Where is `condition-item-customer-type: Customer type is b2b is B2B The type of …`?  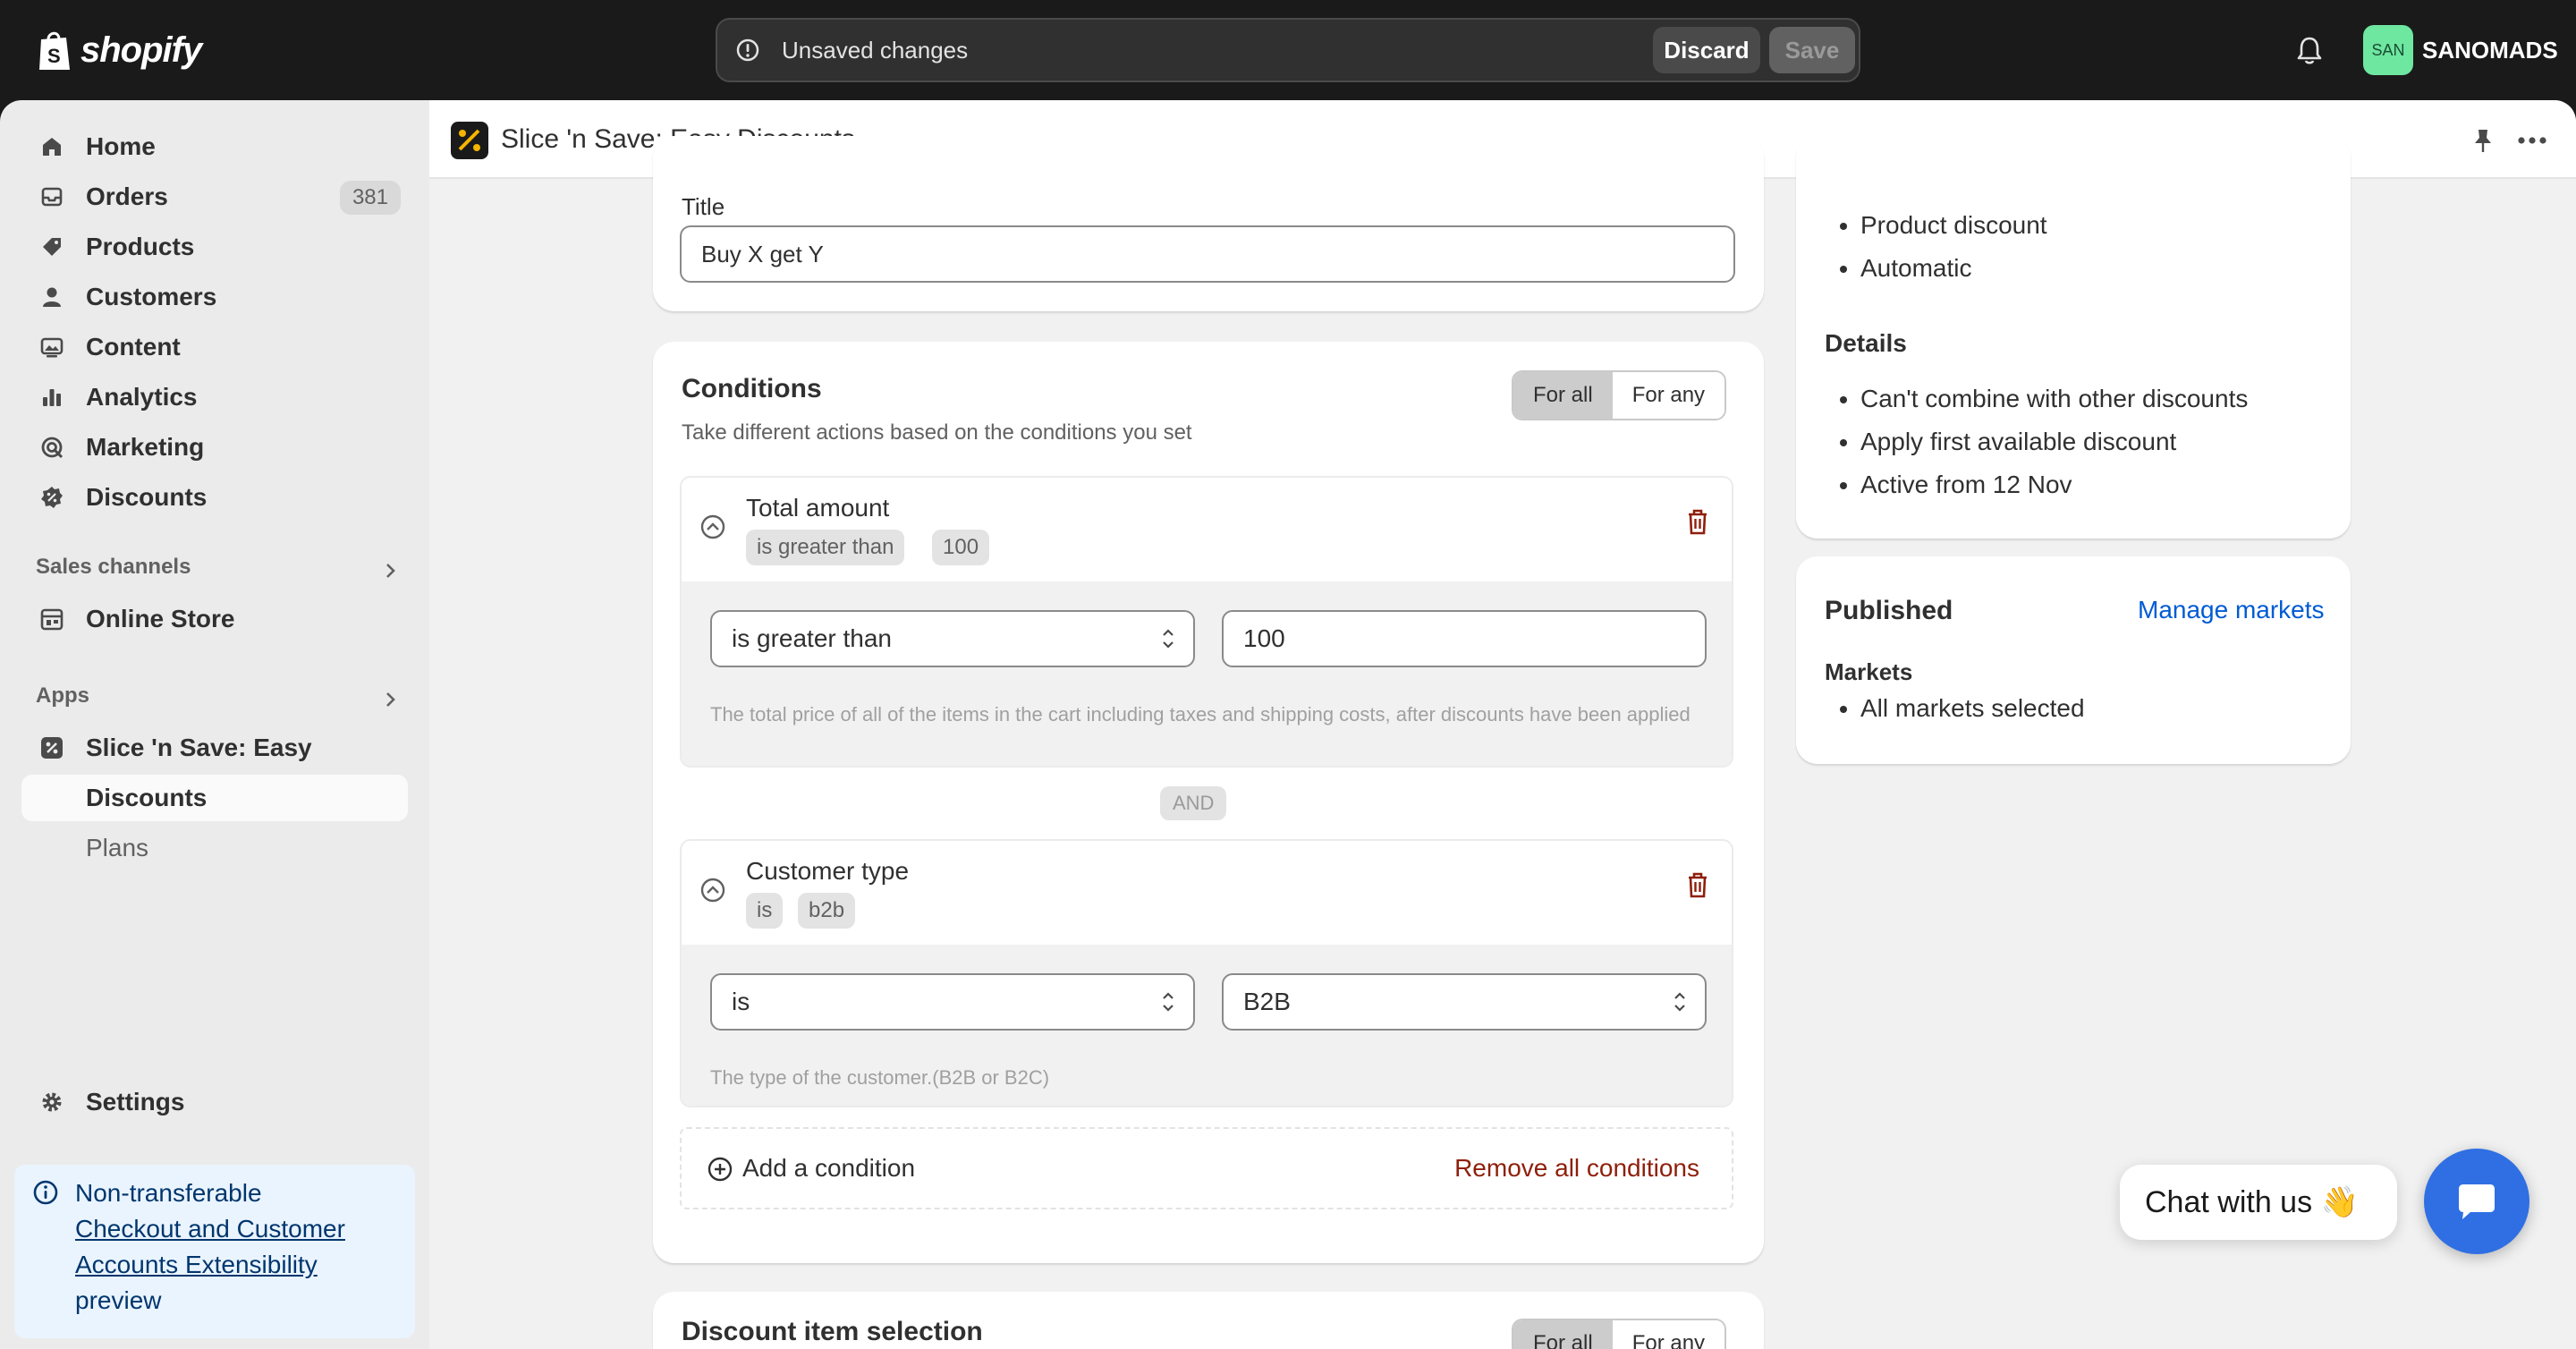
condition-item-customer-type: Customer type is b2b is B2B The type of … is located at coordinates (1206, 973).